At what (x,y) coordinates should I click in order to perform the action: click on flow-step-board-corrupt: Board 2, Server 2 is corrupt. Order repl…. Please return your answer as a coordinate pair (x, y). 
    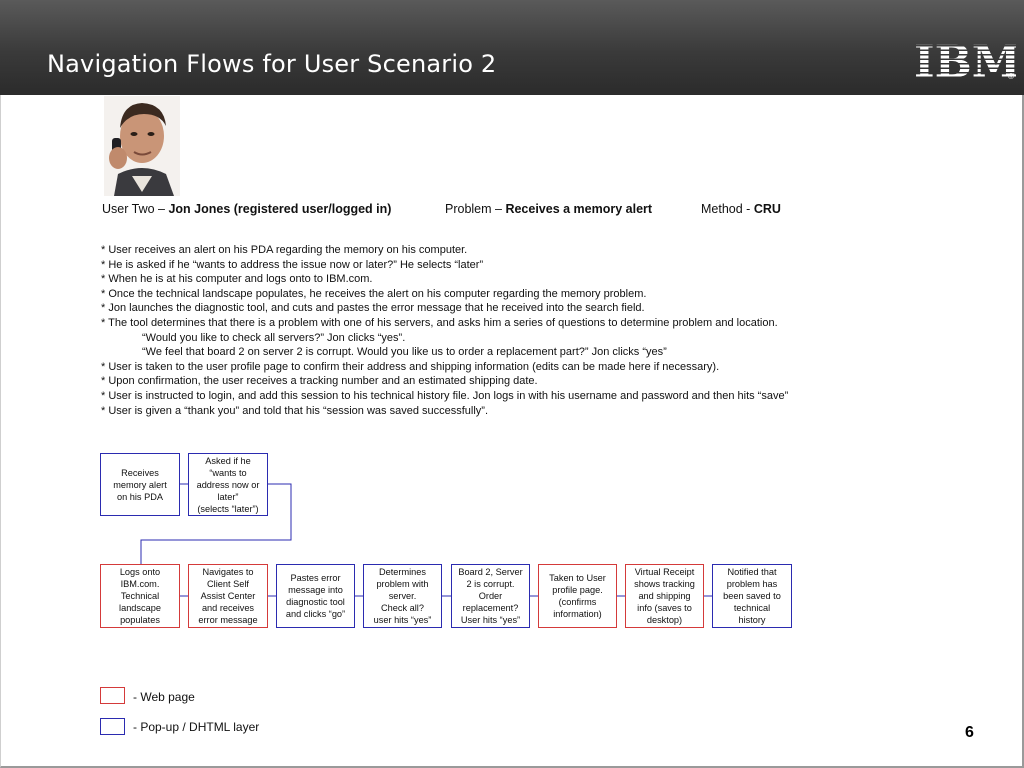
    Looking at the image, I should click on (490, 596).